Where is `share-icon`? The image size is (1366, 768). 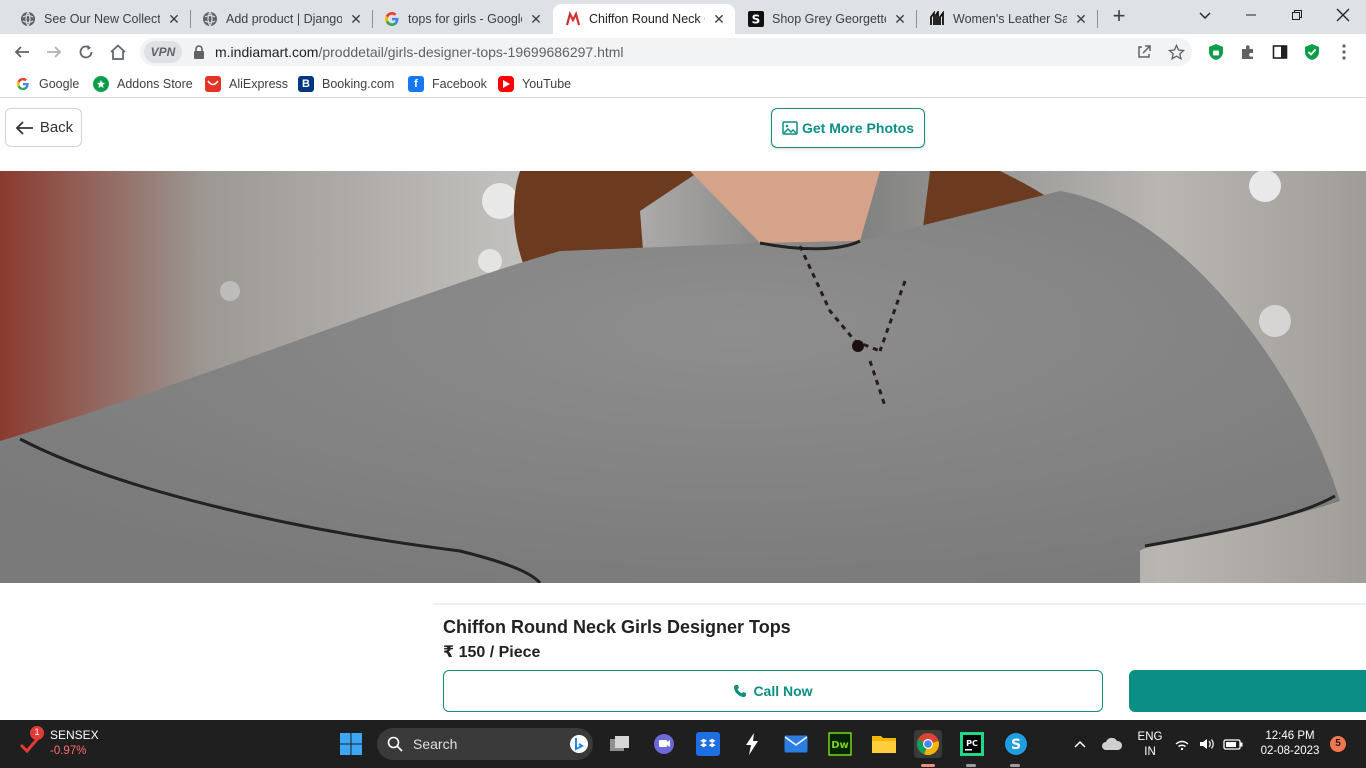 share-icon is located at coordinates (1144, 52).